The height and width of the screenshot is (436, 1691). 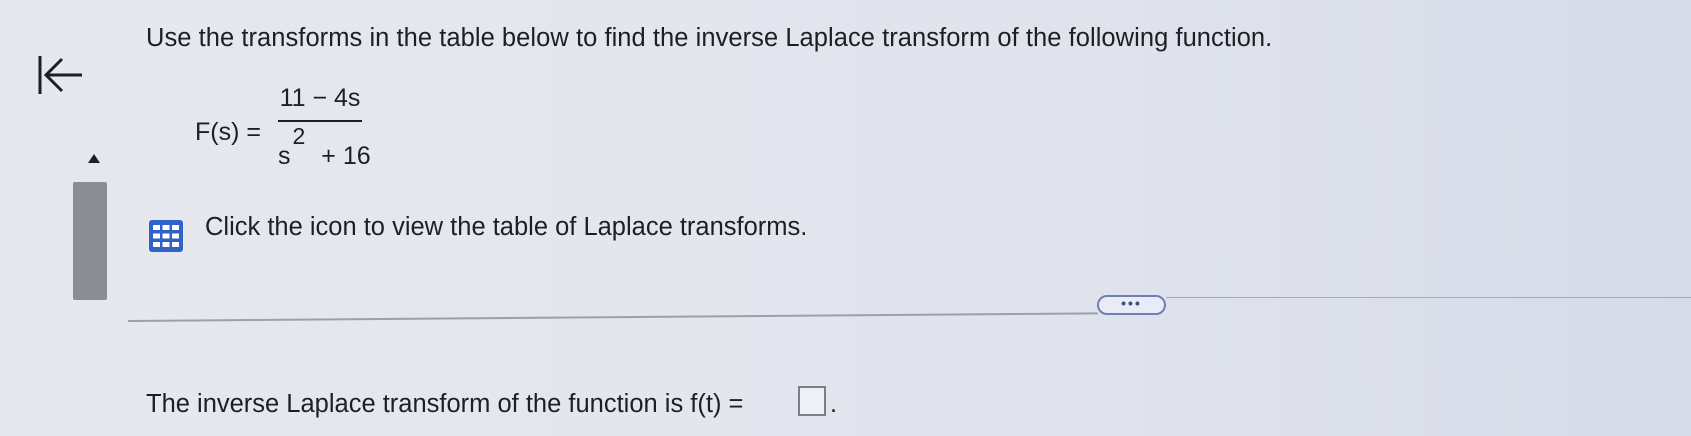 What do you see at coordinates (346, 156) in the screenshot?
I see `denominator-rest: + 16` at bounding box center [346, 156].